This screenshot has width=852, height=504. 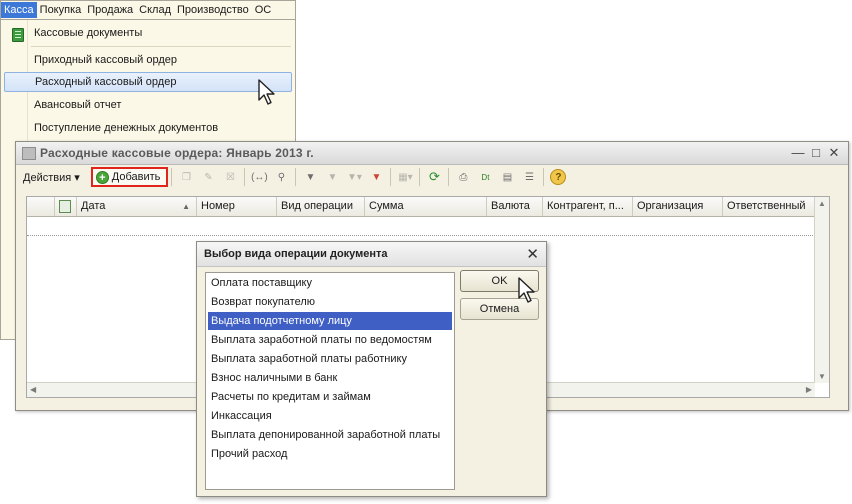 I want to click on list-item: Выплата заработной платы работнику, so click(x=330, y=359).